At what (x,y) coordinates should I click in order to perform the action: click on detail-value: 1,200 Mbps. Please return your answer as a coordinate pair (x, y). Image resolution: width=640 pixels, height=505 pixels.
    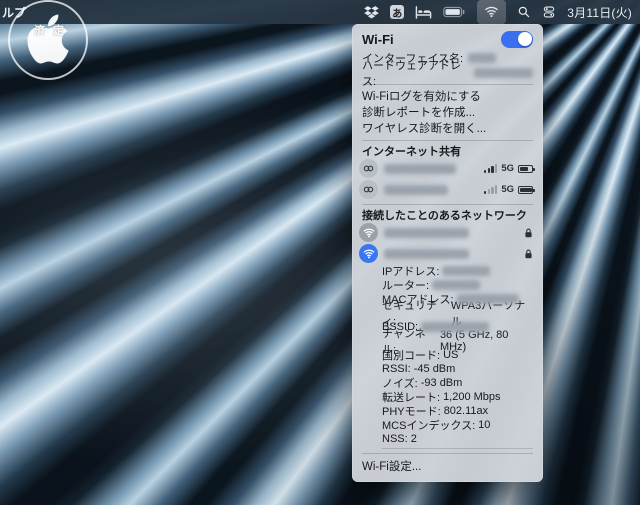
    Looking at the image, I should click on (472, 397).